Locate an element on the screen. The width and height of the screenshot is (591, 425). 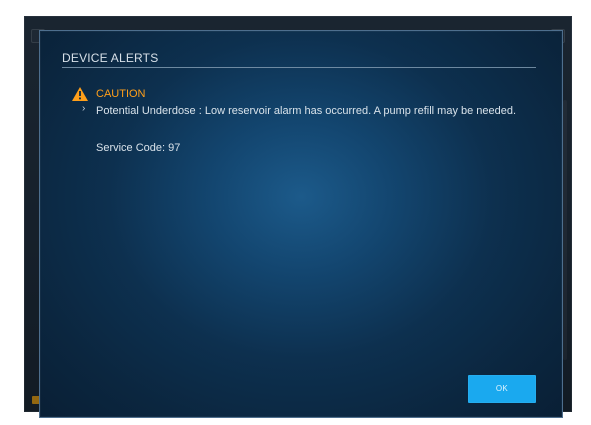
service-code: Service Code: 97 is located at coordinates (138, 148).